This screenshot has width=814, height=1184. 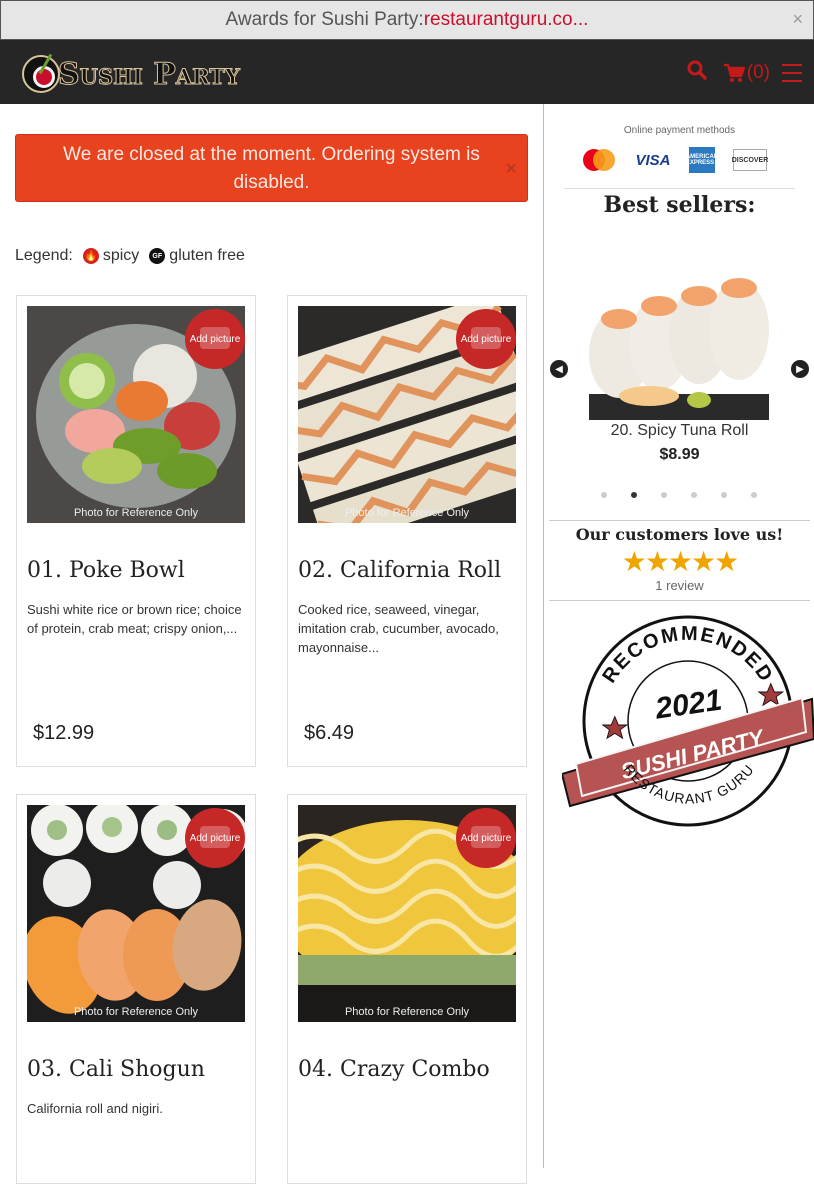 What do you see at coordinates (511, 169) in the screenshot?
I see `alert-close-button: ×` at bounding box center [511, 169].